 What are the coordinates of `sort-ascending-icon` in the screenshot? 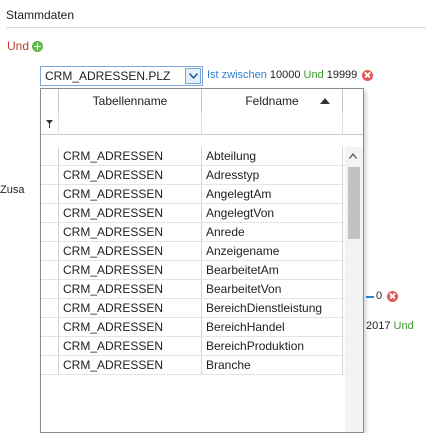 It's located at (325, 101).